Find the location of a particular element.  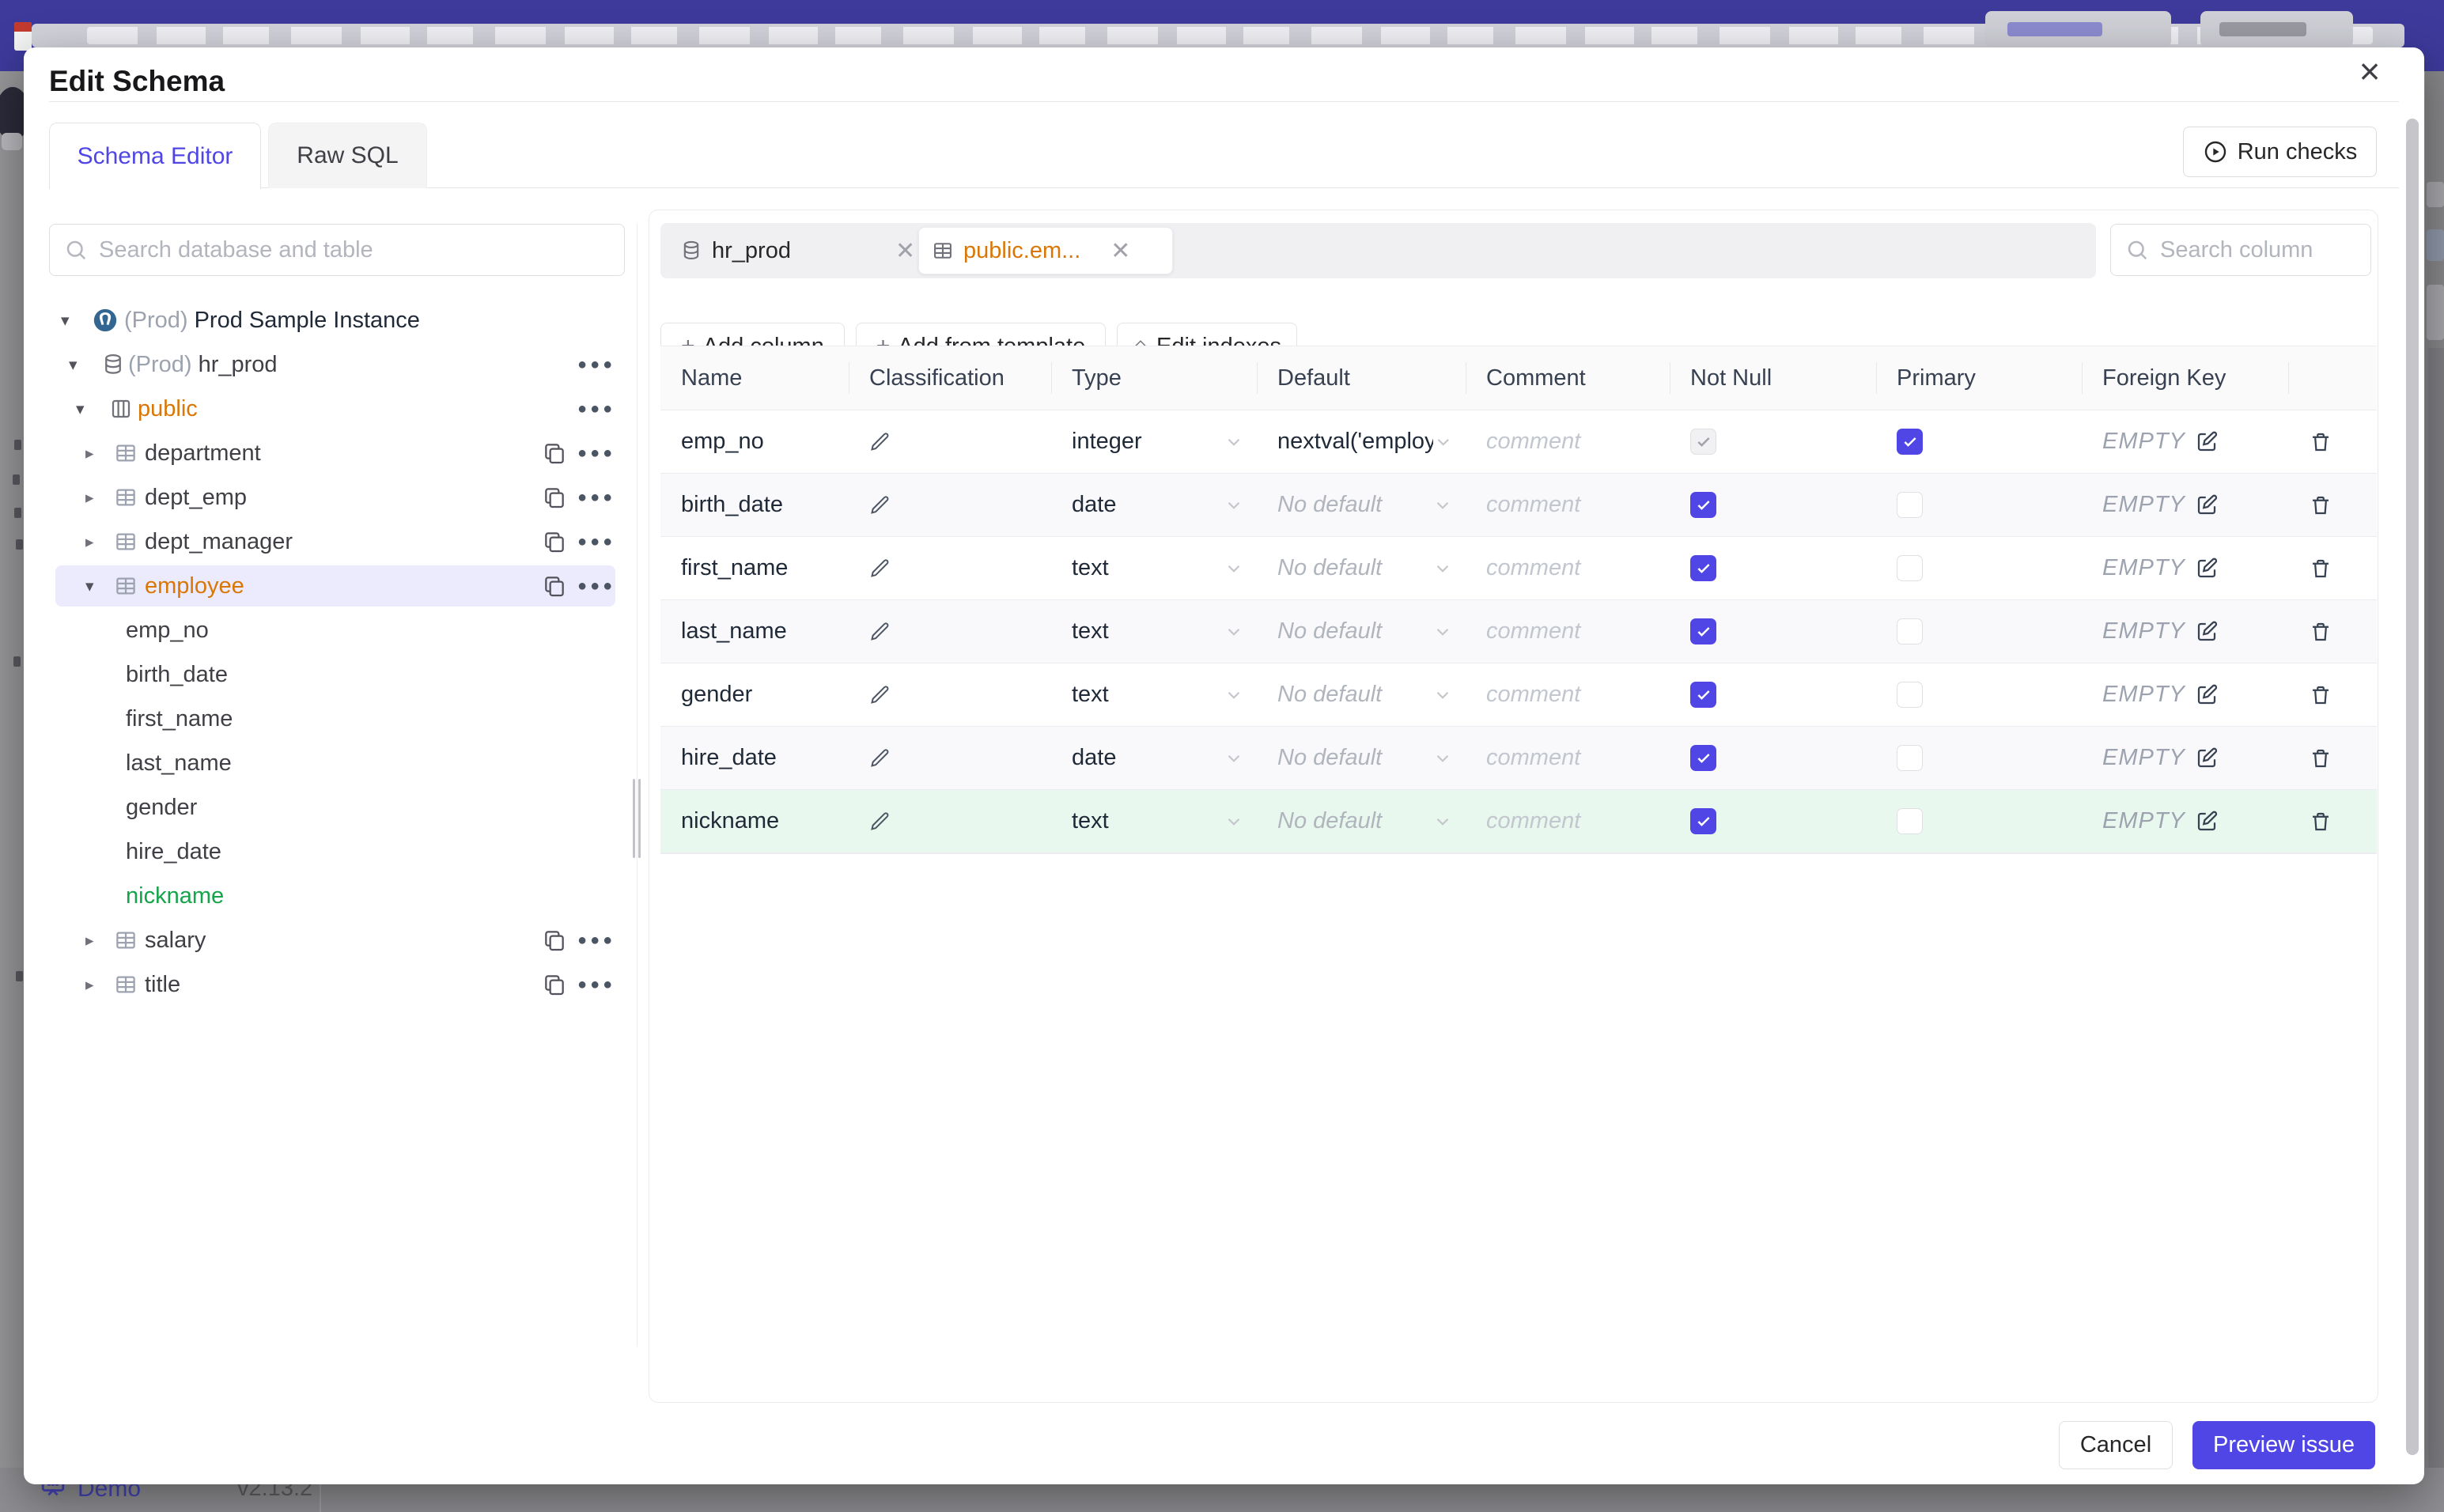

column-name: birth_date is located at coordinates (754, 505).